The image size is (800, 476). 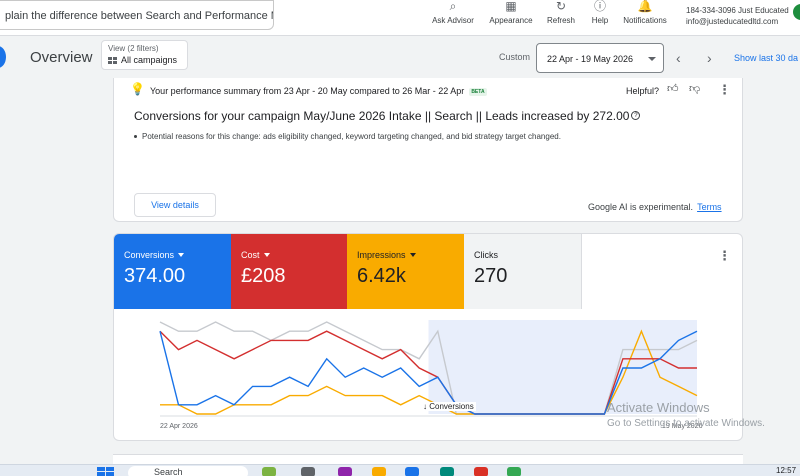 I want to click on lightbulb-icon: 💡, so click(x=137, y=89).